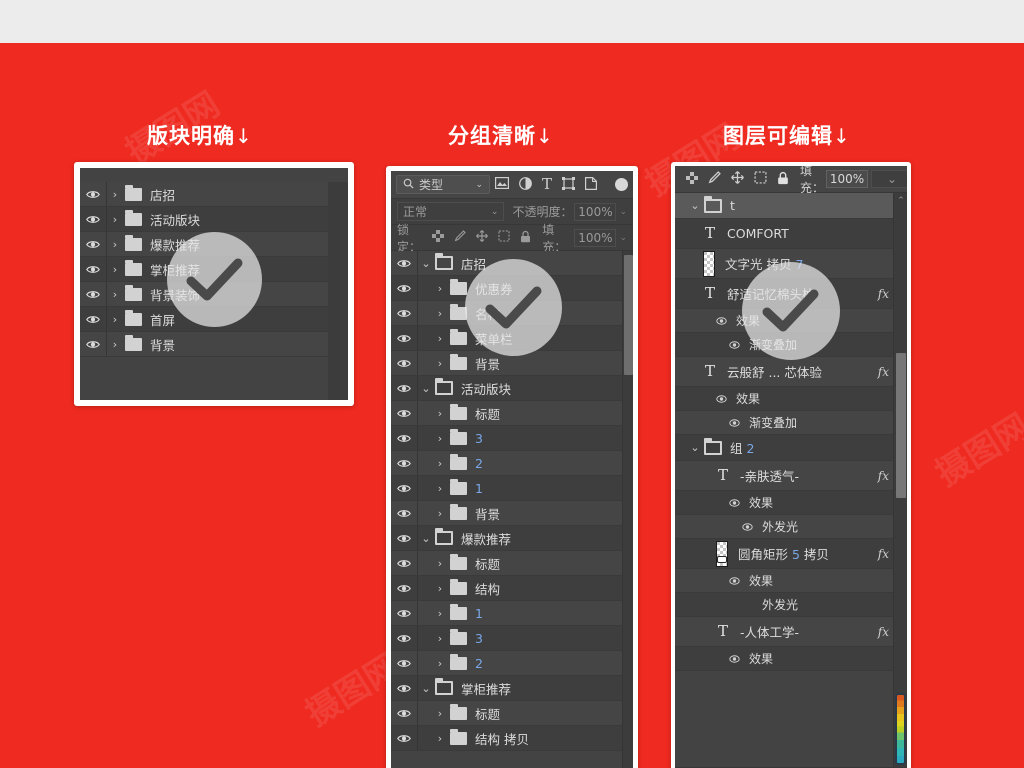 The width and height of the screenshot is (1024, 768). What do you see at coordinates (512, 663) in the screenshot?
I see `layer-row: › 2` at bounding box center [512, 663].